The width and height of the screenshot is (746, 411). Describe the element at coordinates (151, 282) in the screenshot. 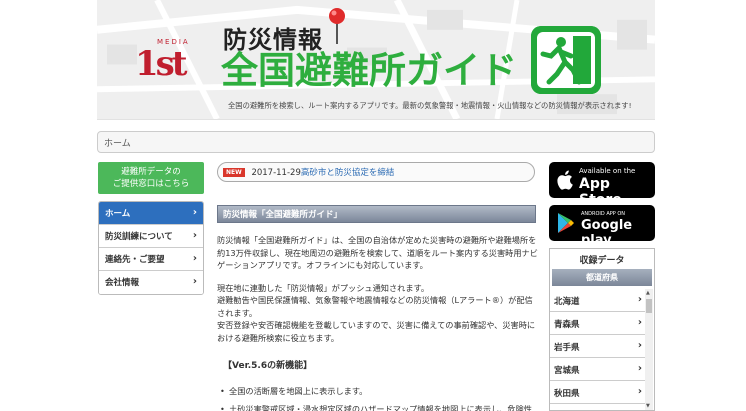

I see `nav-item-company: 会社情報 ›` at that location.